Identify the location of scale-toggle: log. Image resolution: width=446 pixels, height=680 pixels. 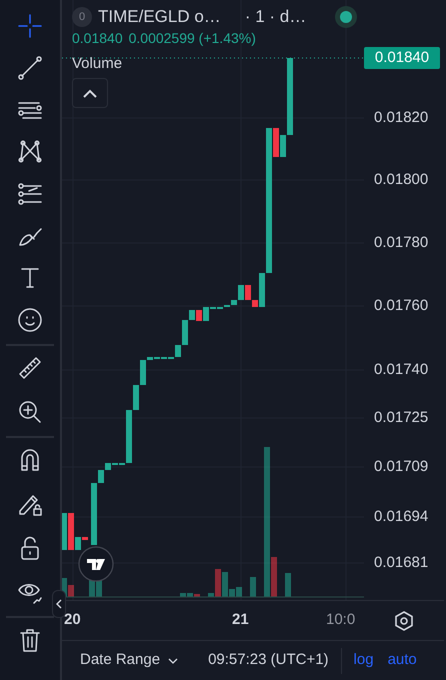
(364, 660).